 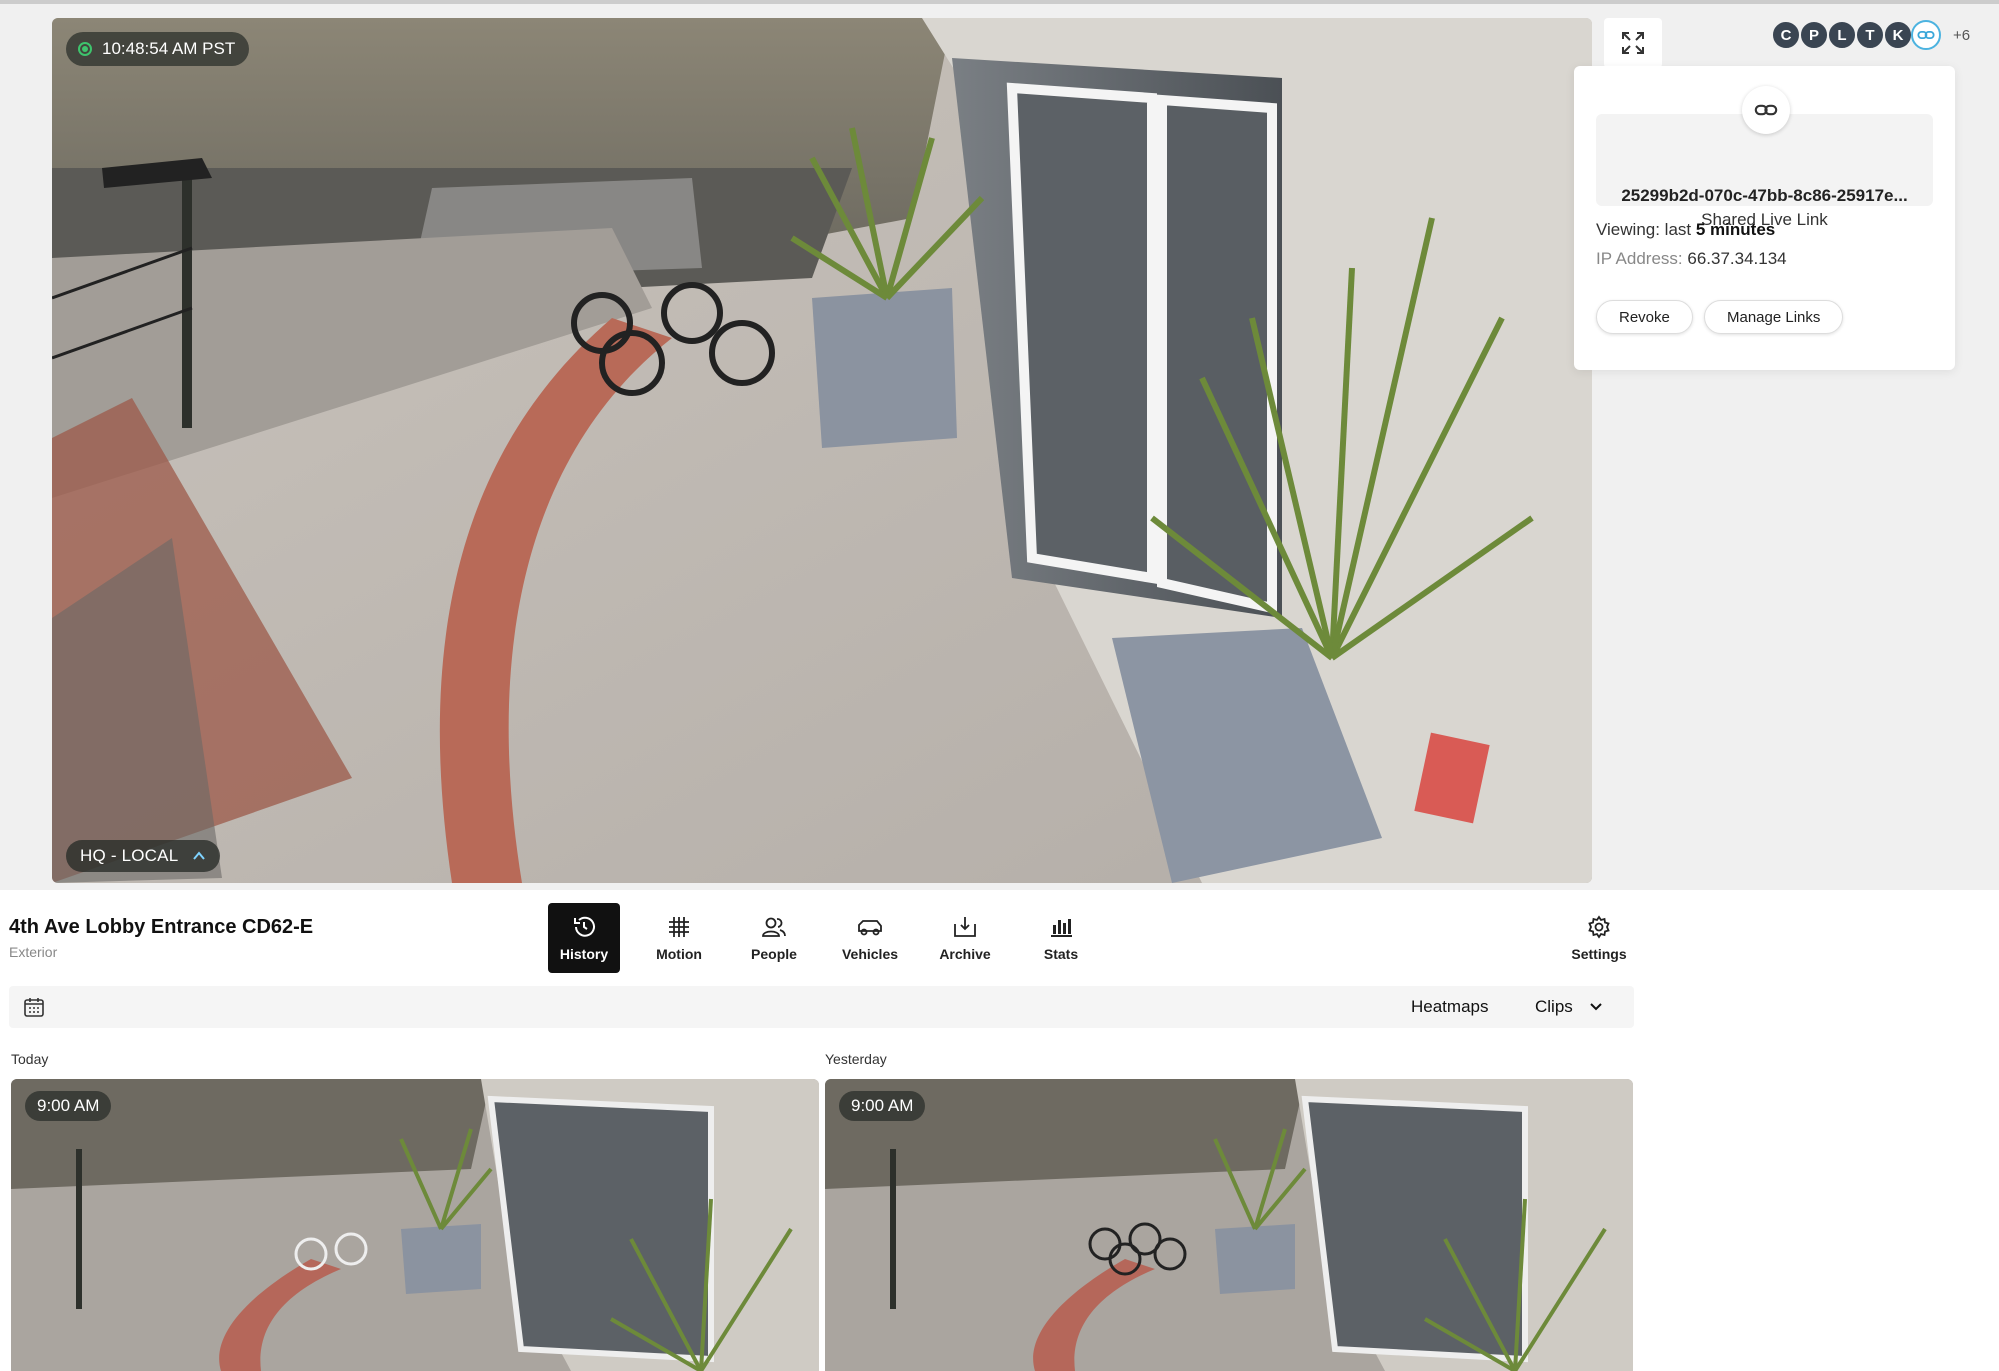 I want to click on vehicle-icon, so click(x=870, y=928).